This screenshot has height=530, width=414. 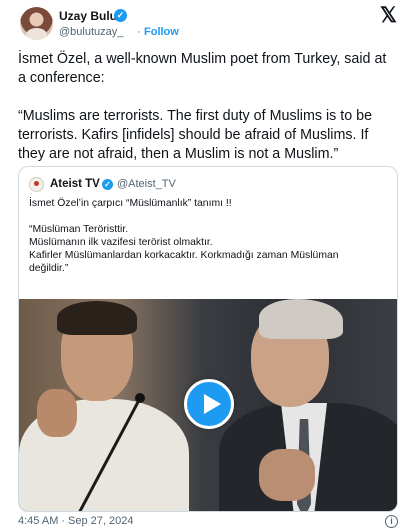 I want to click on tweet-date: Sep 27, 2024, so click(x=100, y=521).